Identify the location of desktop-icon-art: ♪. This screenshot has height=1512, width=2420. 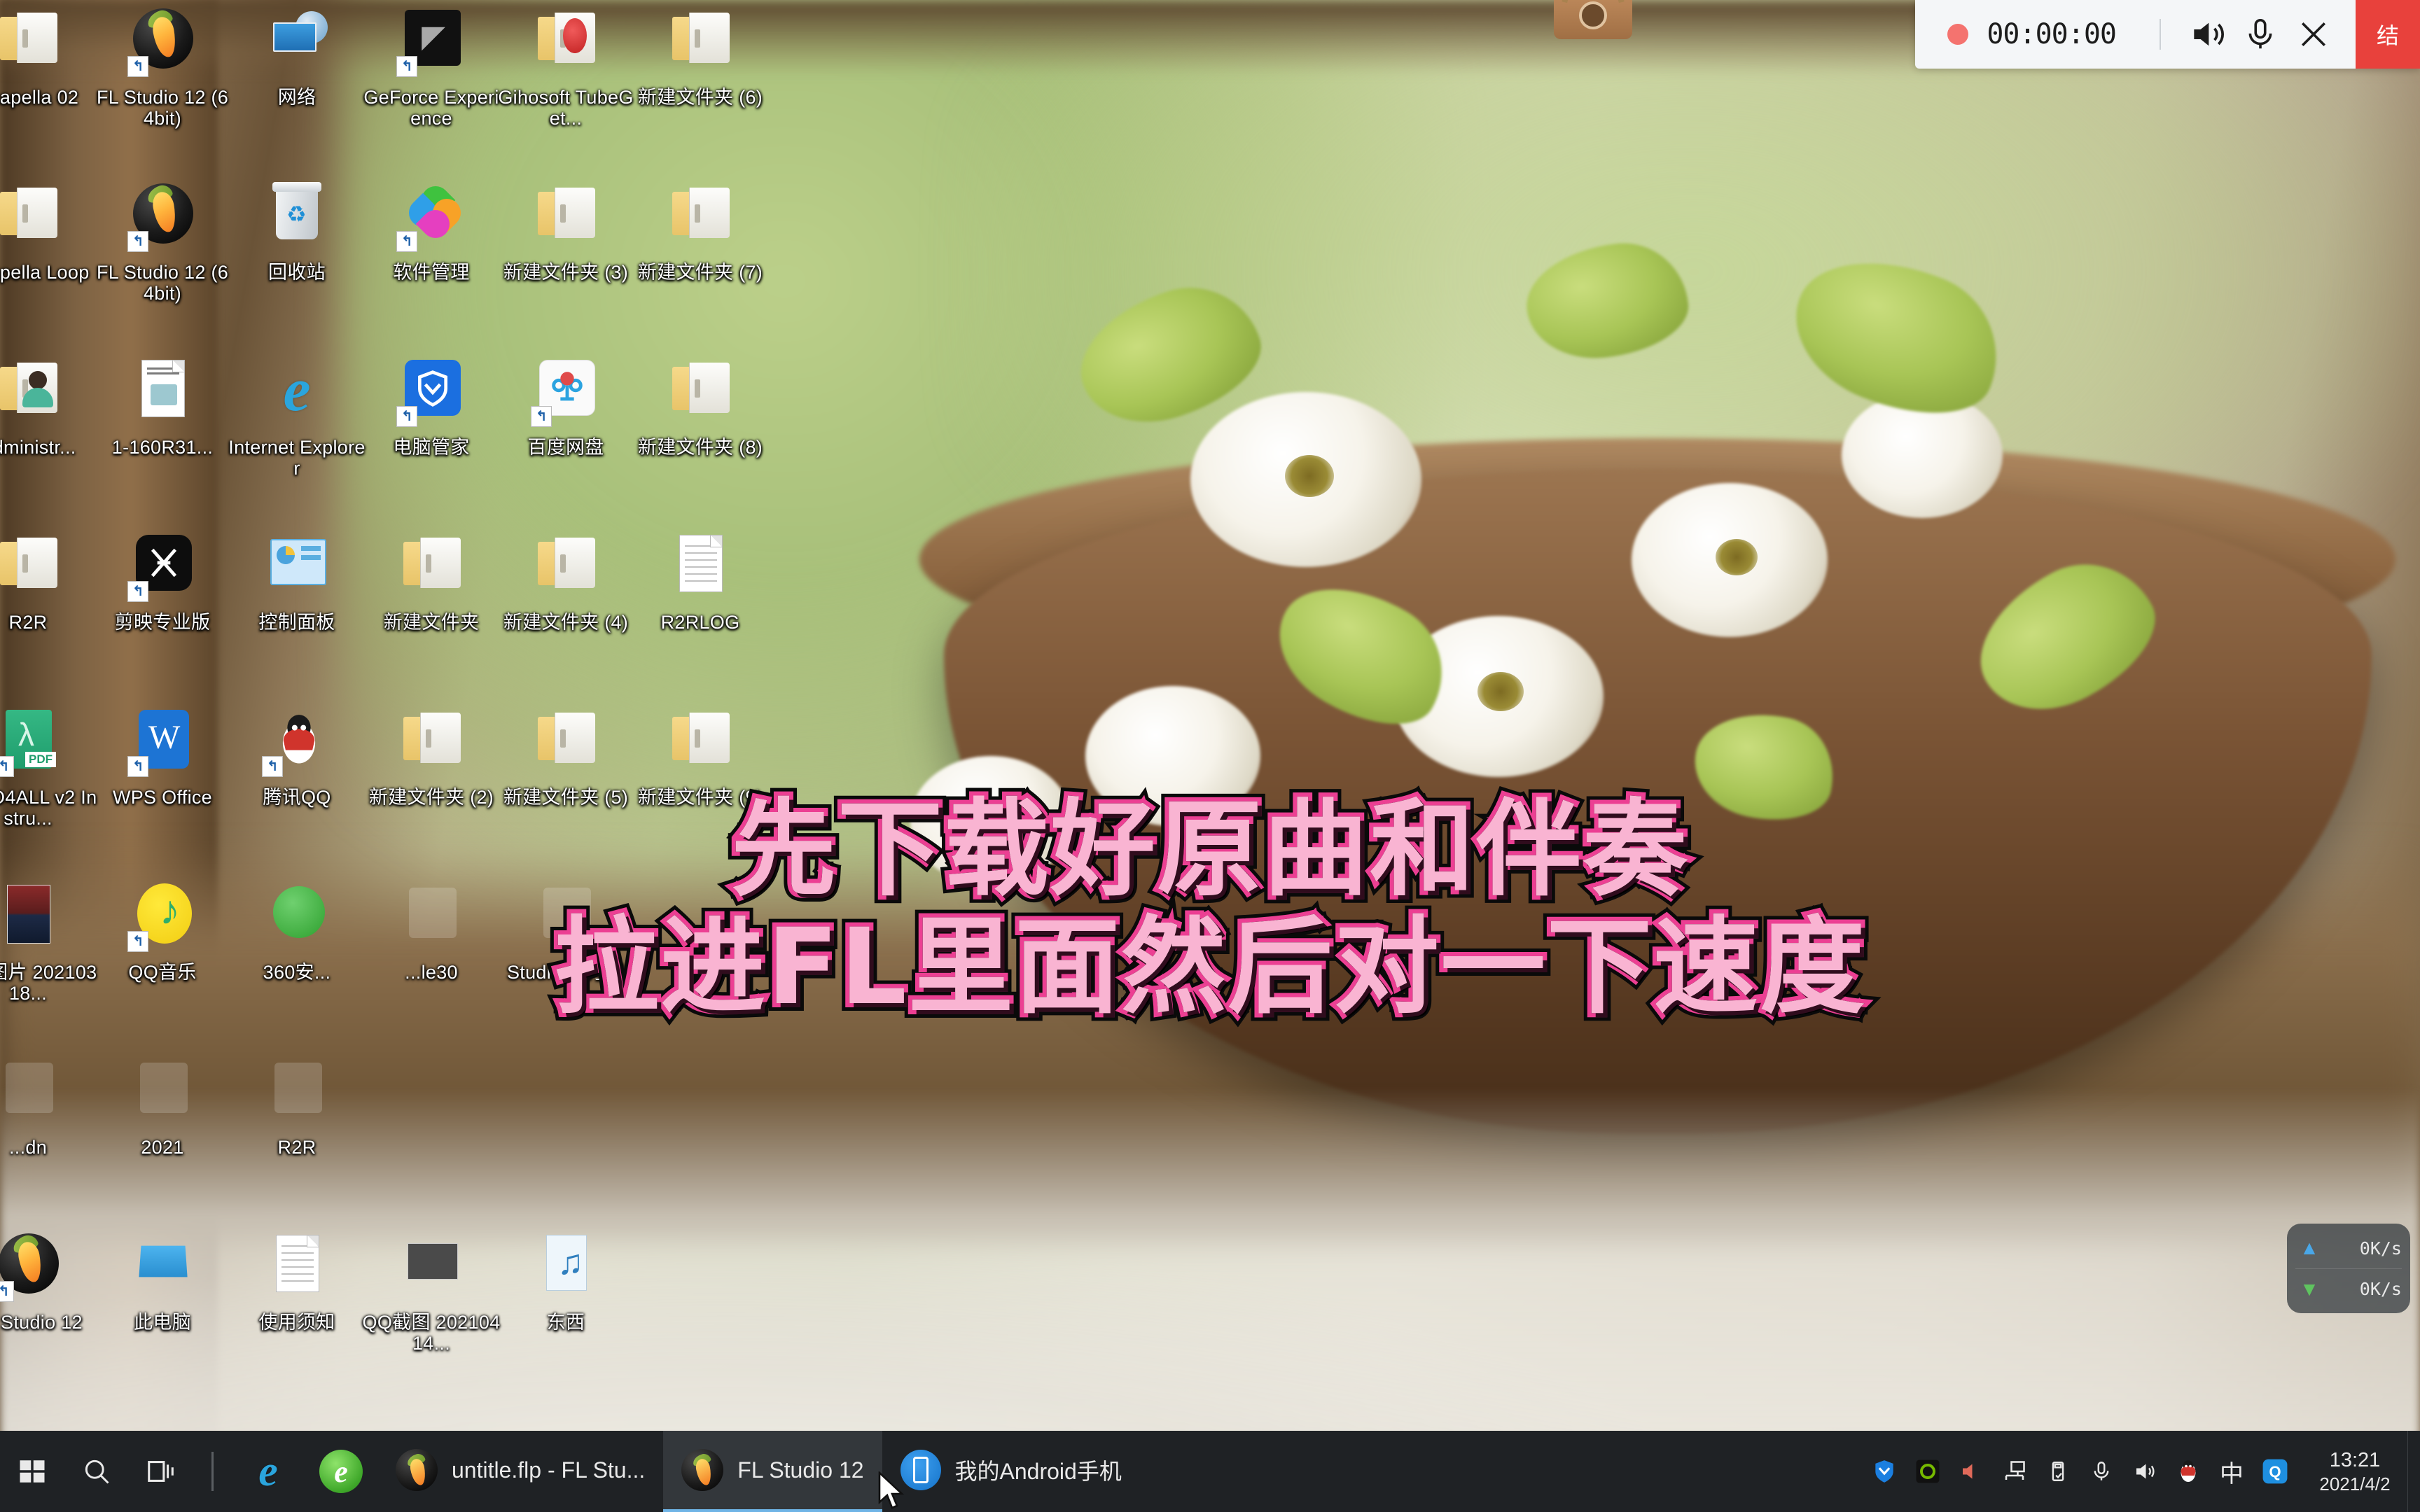
(162, 917).